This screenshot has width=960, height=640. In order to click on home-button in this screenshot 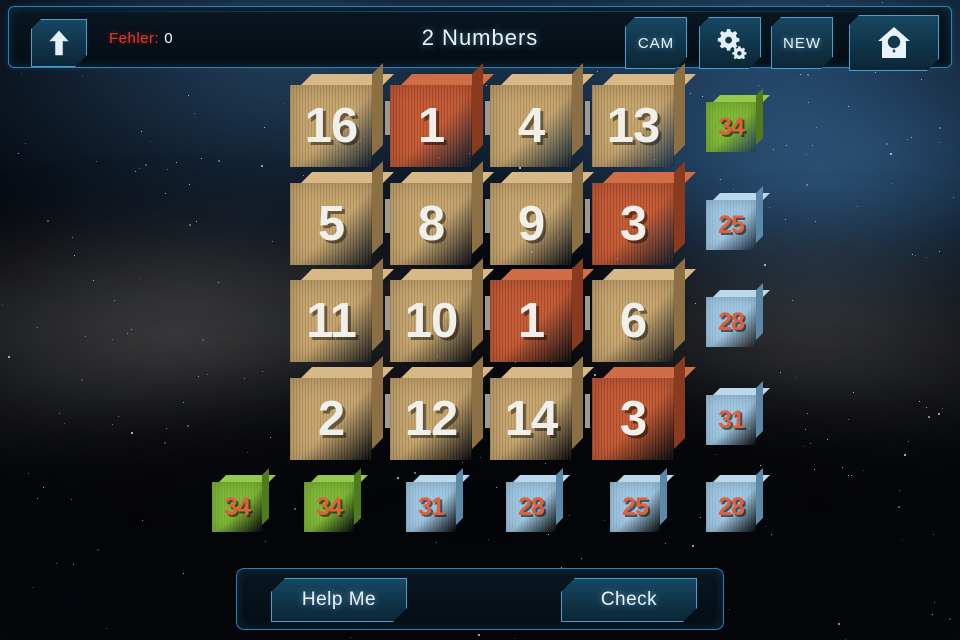, I will do `click(894, 43)`.